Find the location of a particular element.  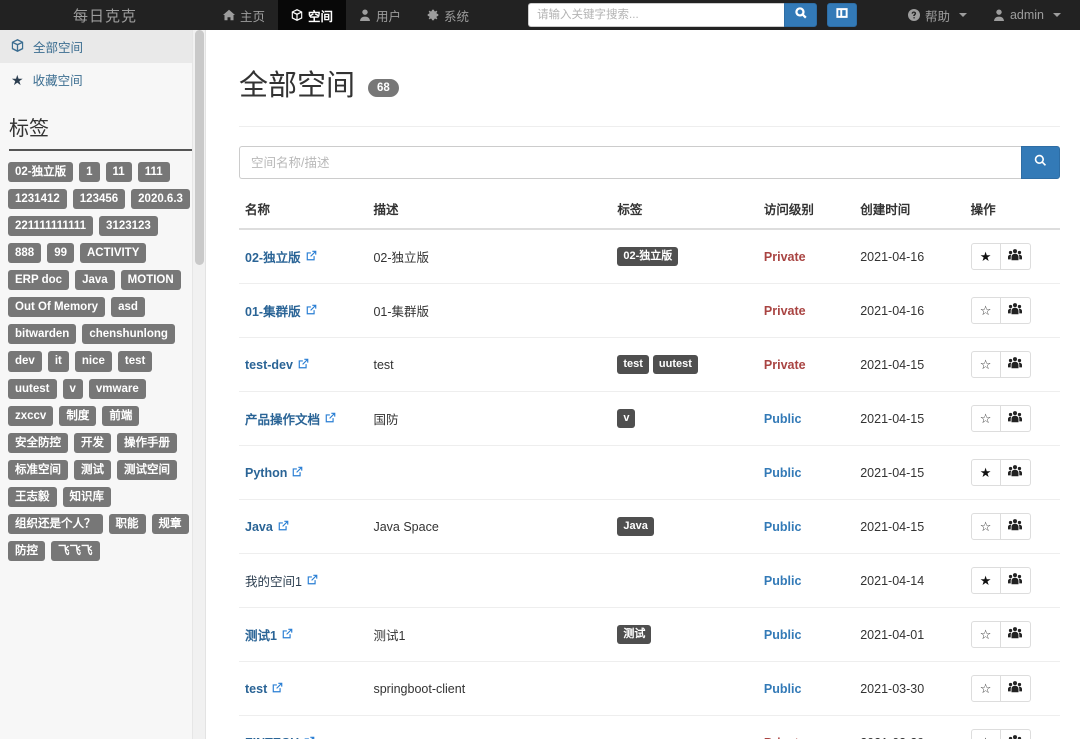

nav-item-system: 系统 is located at coordinates (448, 15).